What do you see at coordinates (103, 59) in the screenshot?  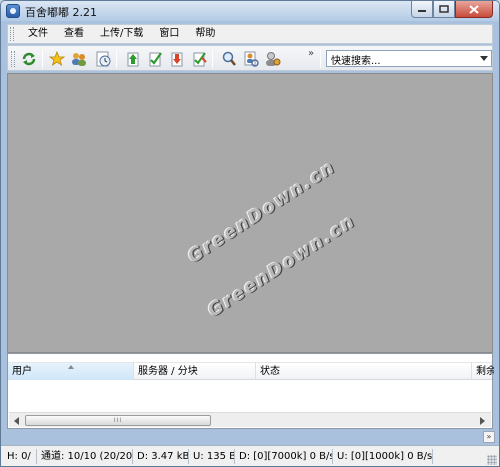 I see `clock-icon` at bounding box center [103, 59].